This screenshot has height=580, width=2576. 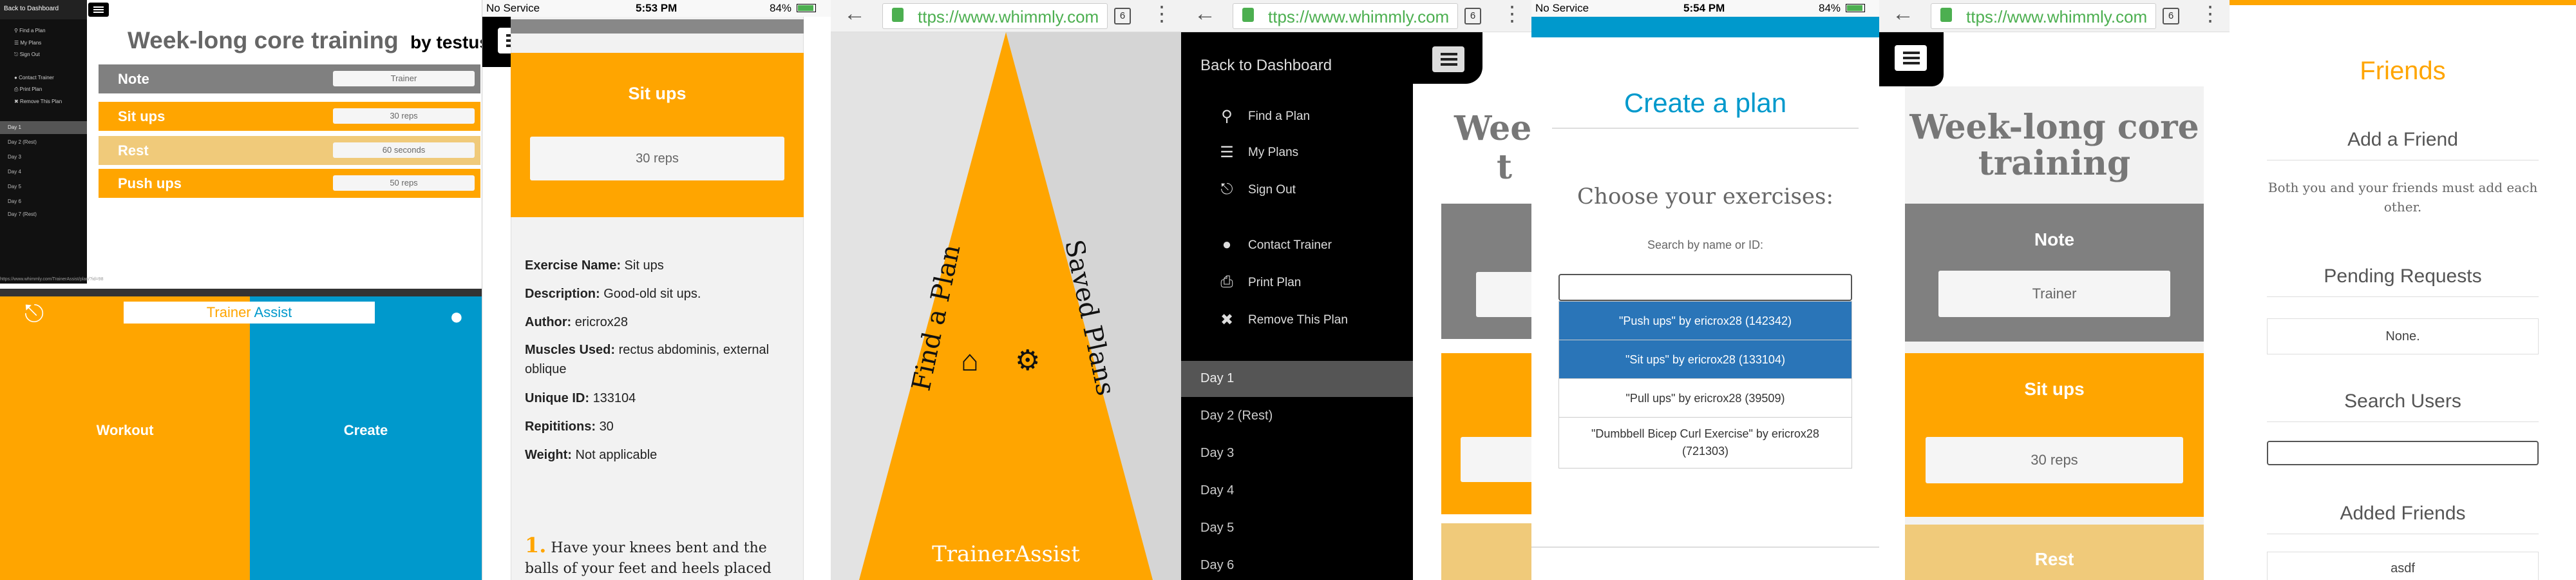 I want to click on note-value: Trainer, so click(x=2054, y=294).